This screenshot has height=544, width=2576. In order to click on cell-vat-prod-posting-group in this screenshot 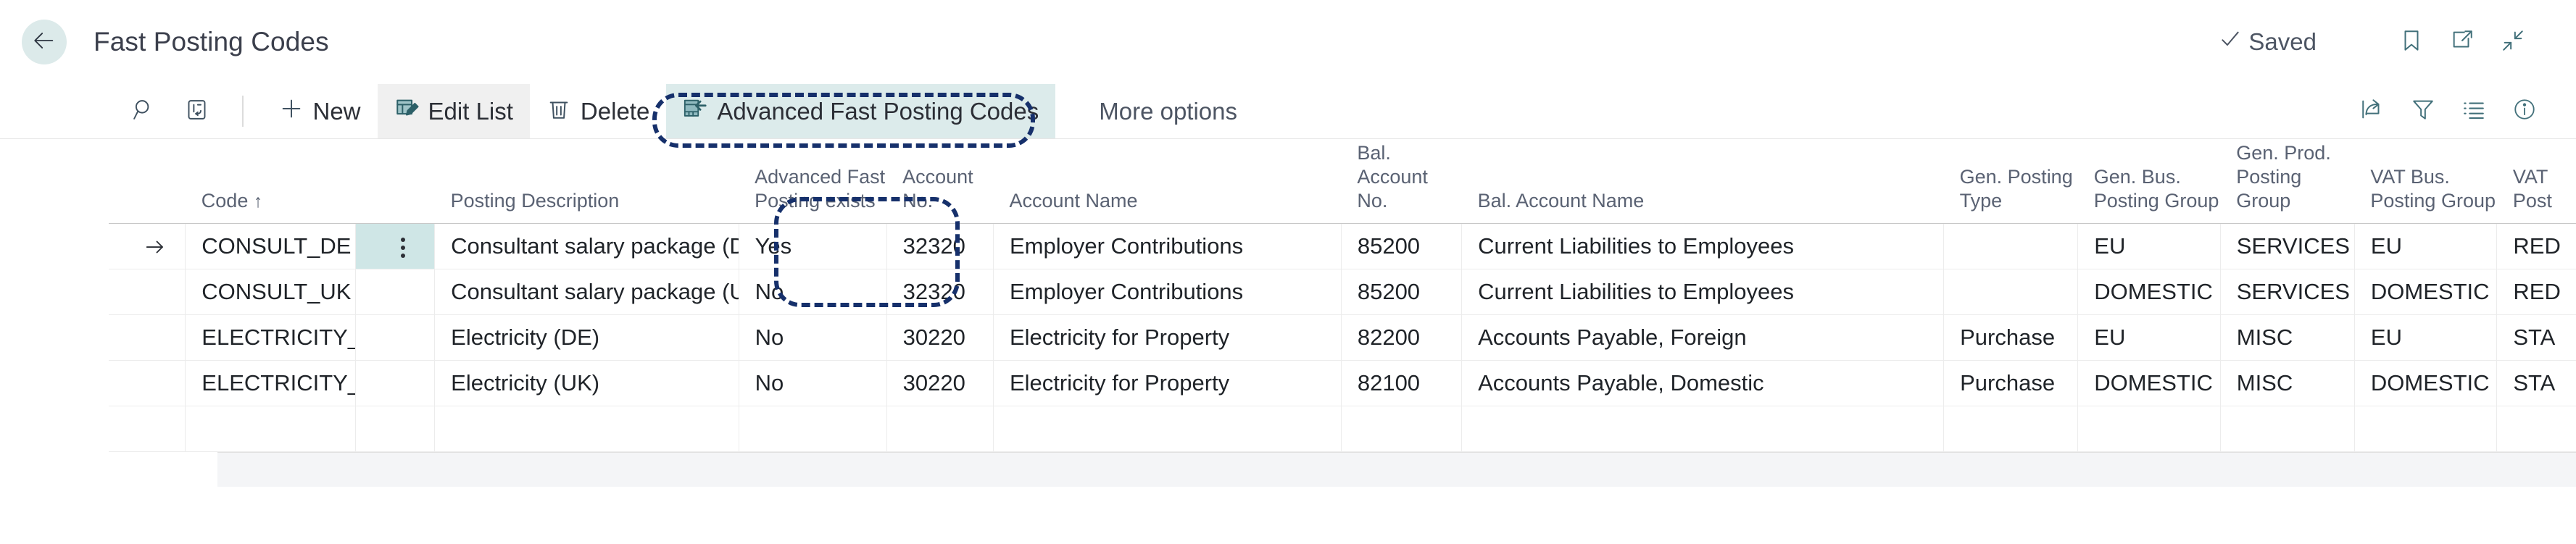, I will do `click(2536, 429)`.